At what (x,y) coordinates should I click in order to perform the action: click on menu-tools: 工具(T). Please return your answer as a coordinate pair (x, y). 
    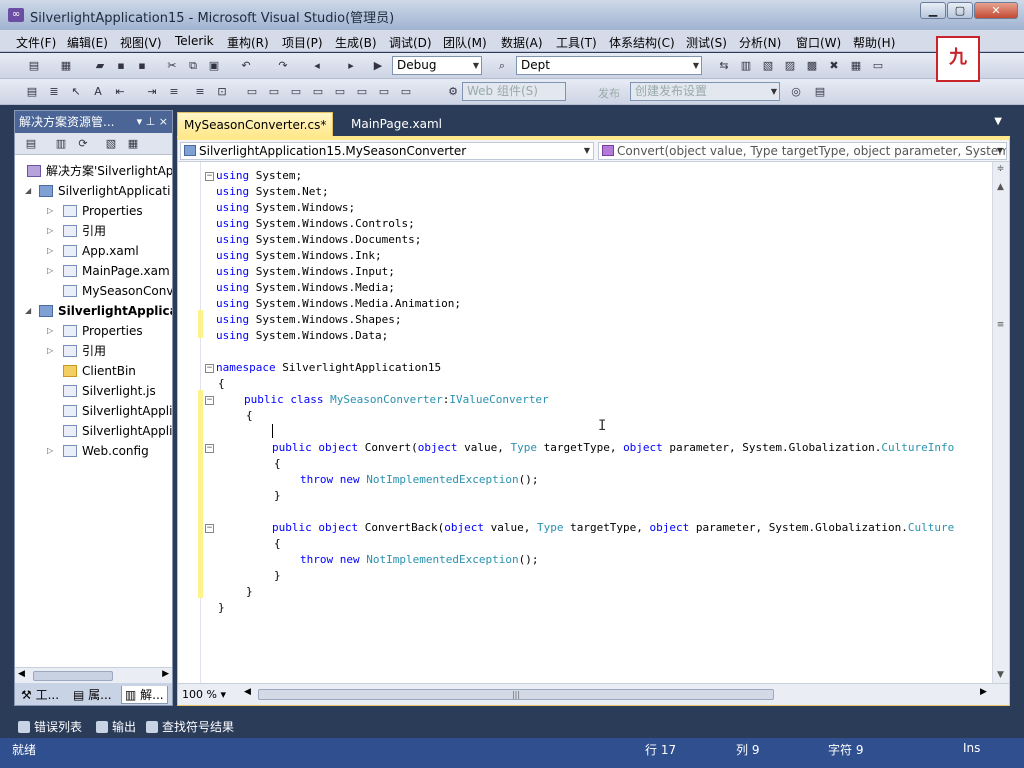
    Looking at the image, I should click on (576, 42).